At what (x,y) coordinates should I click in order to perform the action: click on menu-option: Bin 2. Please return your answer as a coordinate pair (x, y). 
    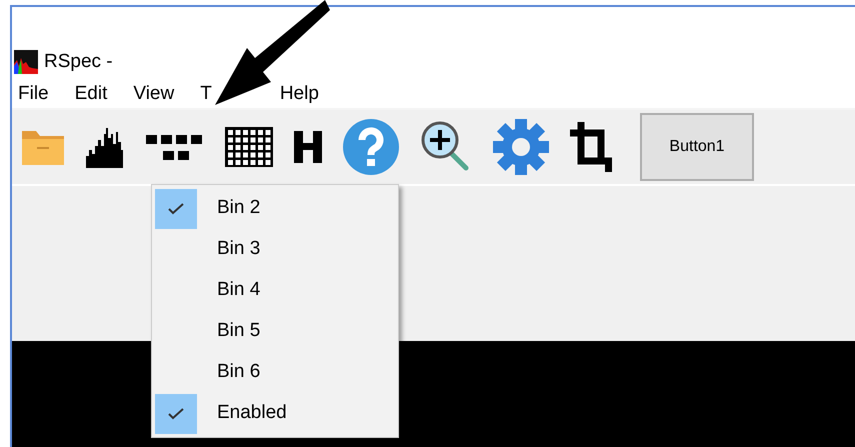
    Looking at the image, I should click on (275, 208).